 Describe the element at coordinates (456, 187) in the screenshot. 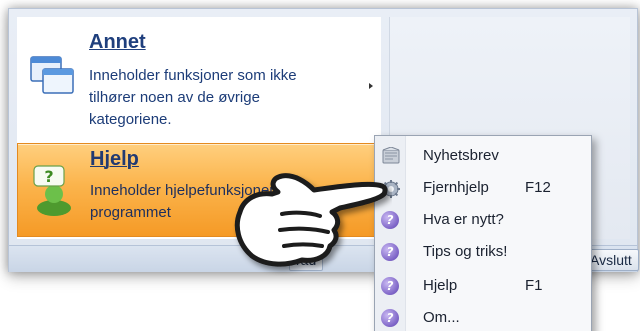

I see `menu-item-label: Fjernhjelp` at that location.